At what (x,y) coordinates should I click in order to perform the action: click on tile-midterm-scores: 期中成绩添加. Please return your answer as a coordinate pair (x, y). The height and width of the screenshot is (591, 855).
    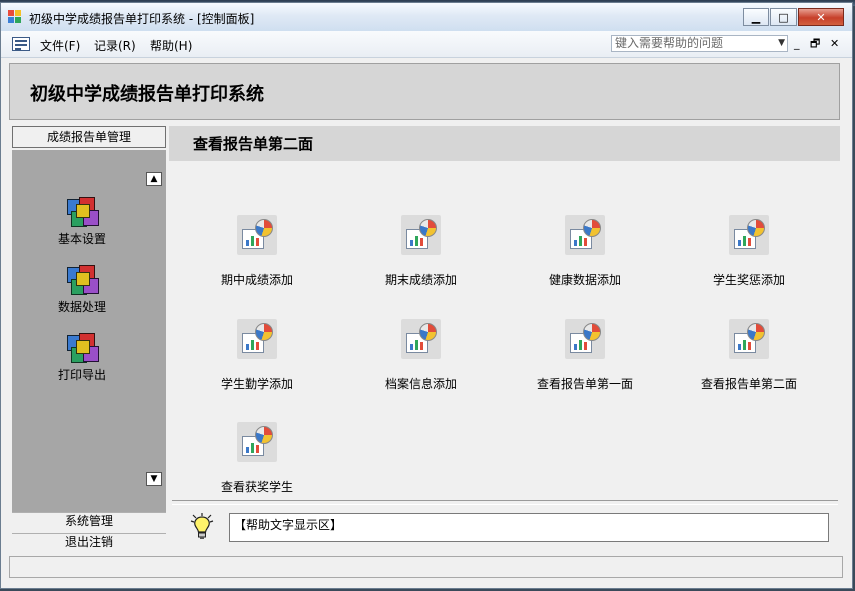
    Looking at the image, I should click on (257, 251).